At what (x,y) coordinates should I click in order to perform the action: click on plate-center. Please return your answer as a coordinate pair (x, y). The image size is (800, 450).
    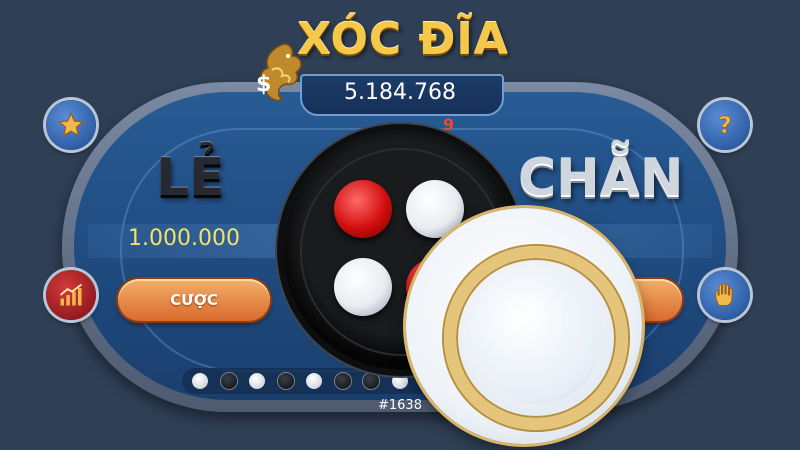
    Looking at the image, I should click on (536, 338).